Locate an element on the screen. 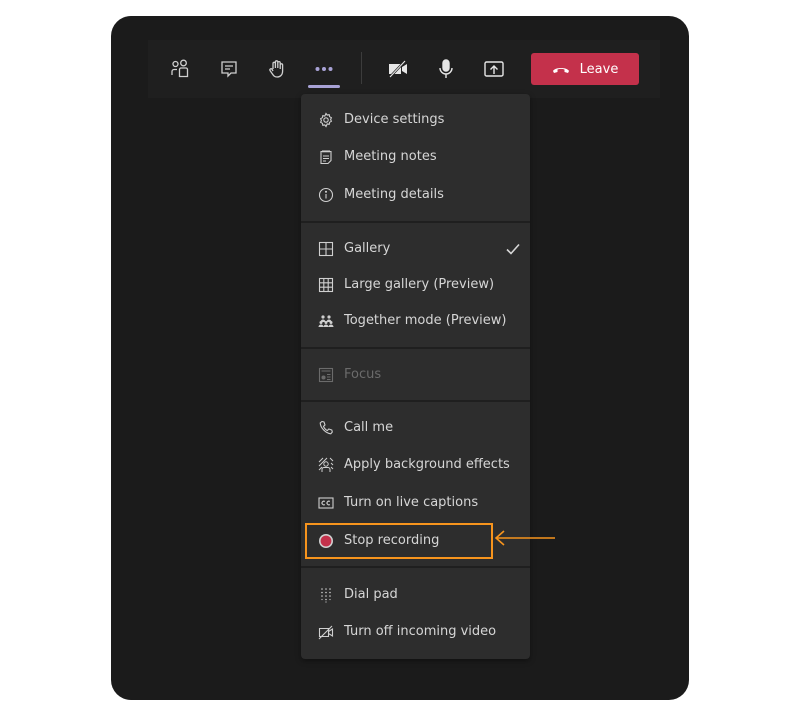 This screenshot has width=800, height=724. focus-icon is located at coordinates (326, 375).